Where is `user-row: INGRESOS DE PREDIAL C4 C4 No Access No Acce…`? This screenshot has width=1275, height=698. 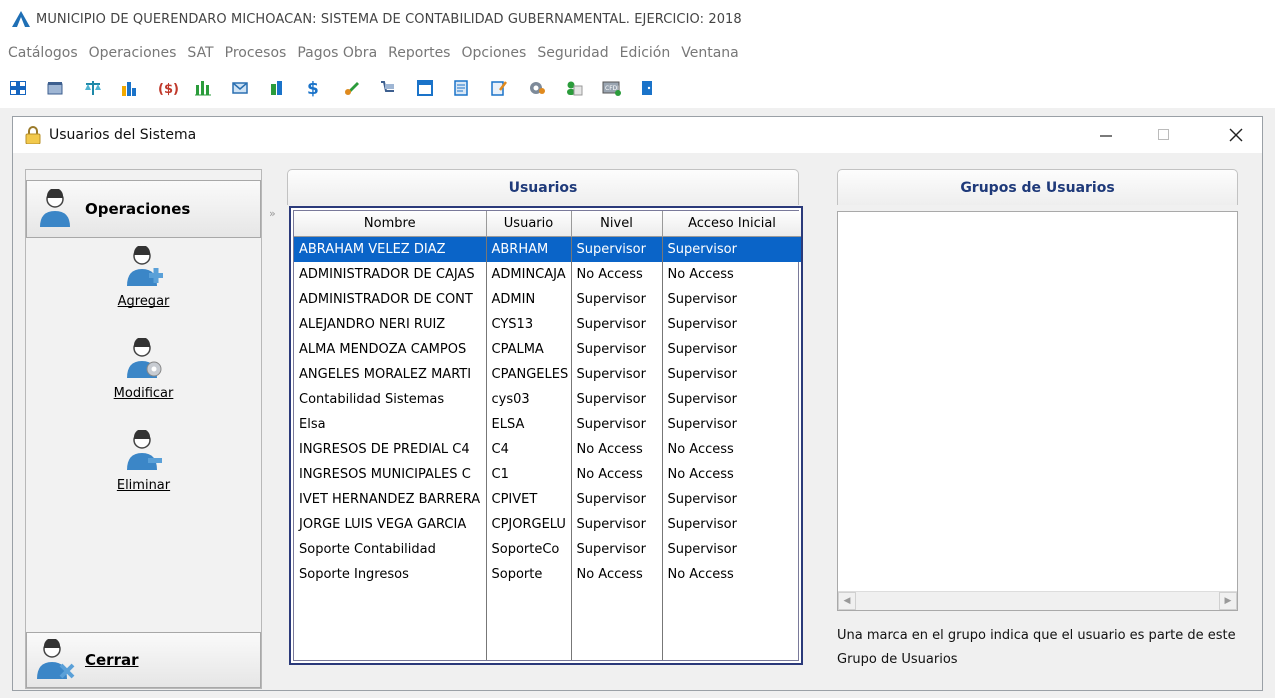
user-row: INGRESOS DE PREDIAL C4 C4 No Access No Acce… is located at coordinates (547, 449).